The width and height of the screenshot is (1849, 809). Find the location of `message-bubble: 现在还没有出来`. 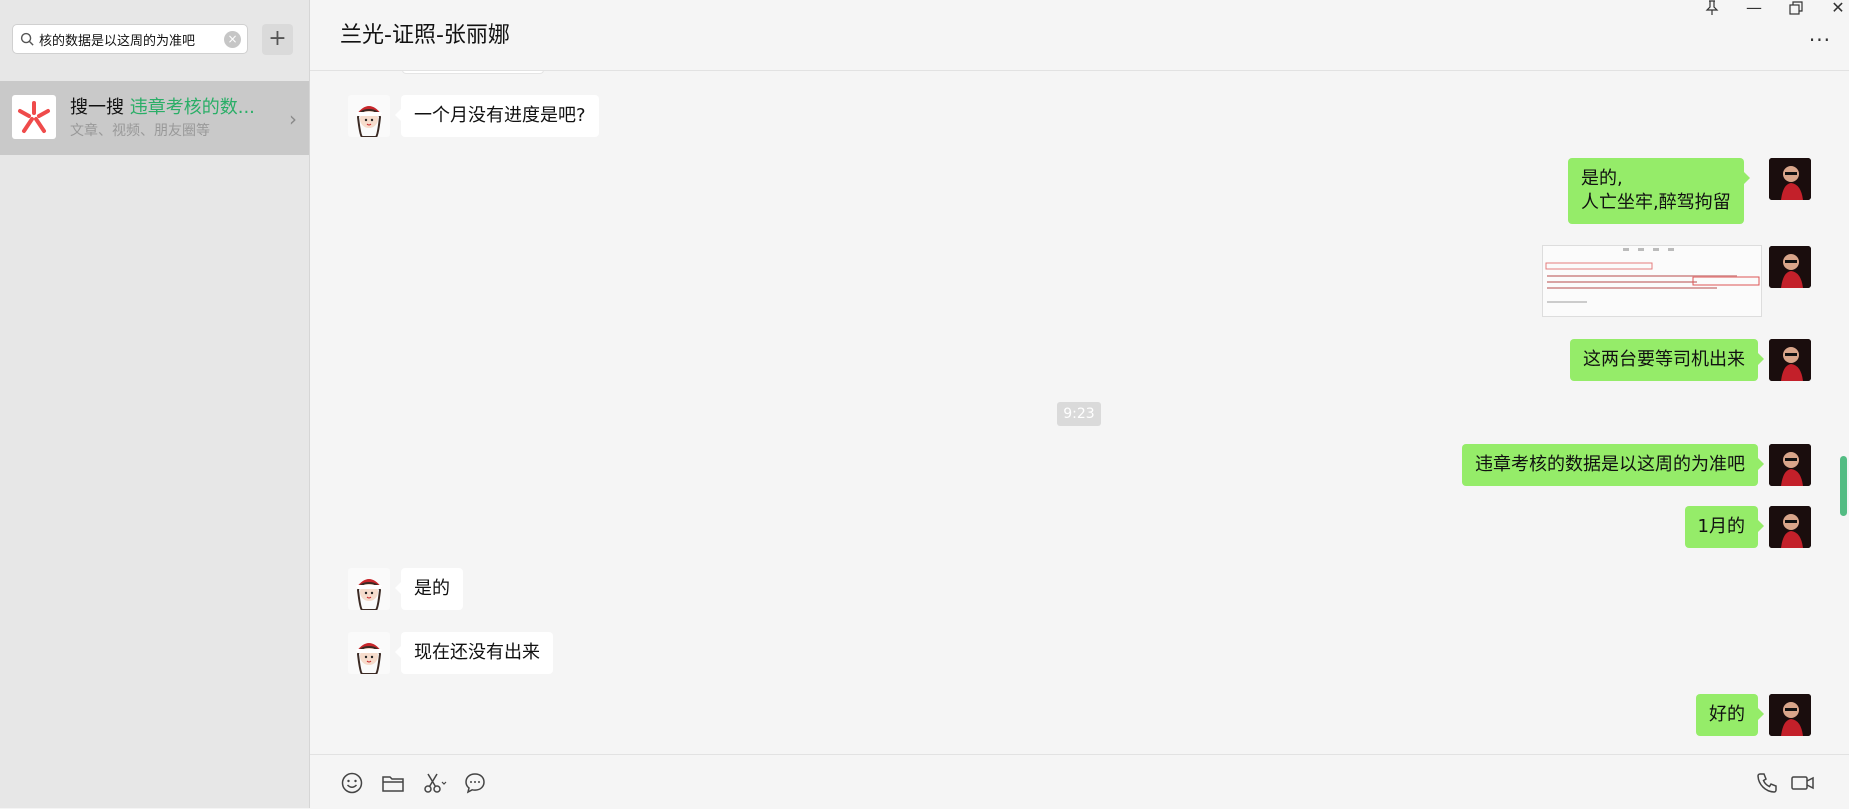

message-bubble: 现在还没有出来 is located at coordinates (474, 653).